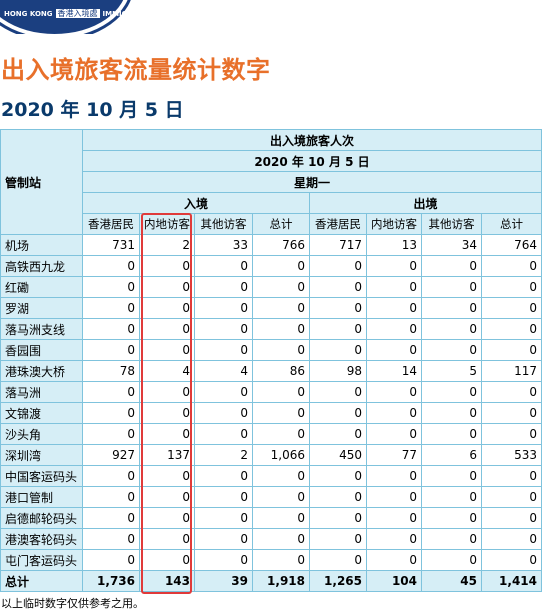  I want to click on station-name: 深圳湾, so click(41, 455).